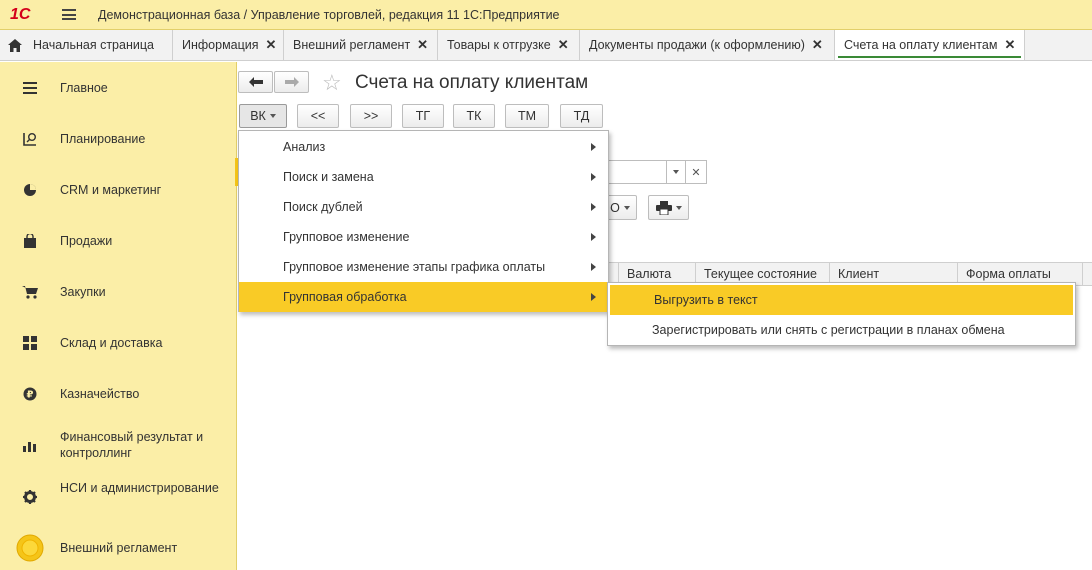 The width and height of the screenshot is (1092, 570). What do you see at coordinates (637, 172) in the screenshot?
I see `filter-input` at bounding box center [637, 172].